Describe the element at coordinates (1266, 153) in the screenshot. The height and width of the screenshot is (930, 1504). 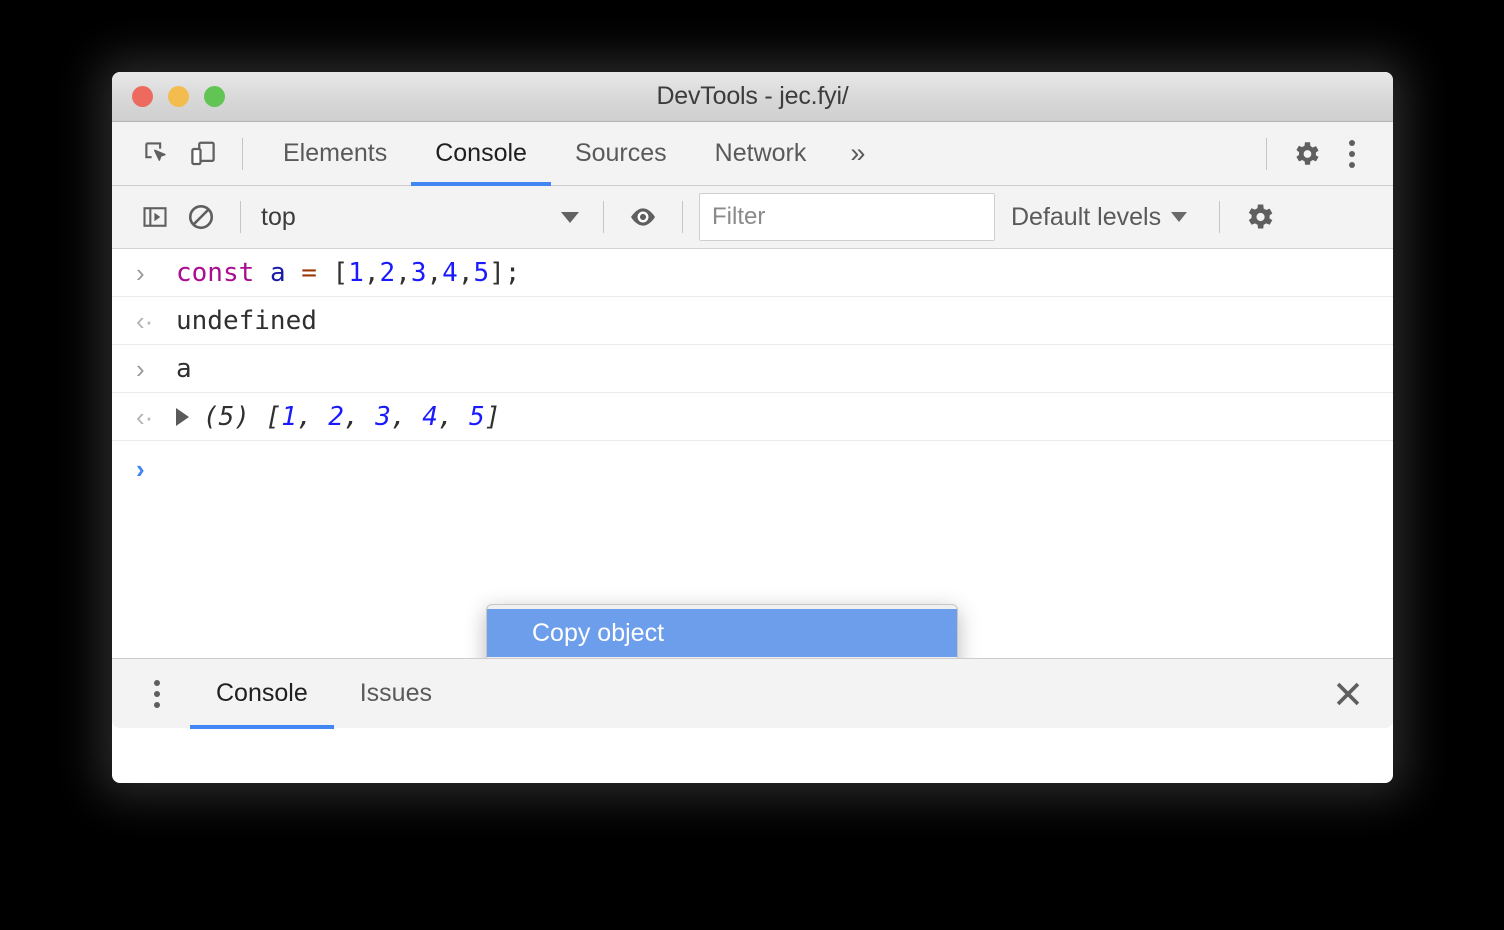
I see `toolbar-divider-right` at that location.